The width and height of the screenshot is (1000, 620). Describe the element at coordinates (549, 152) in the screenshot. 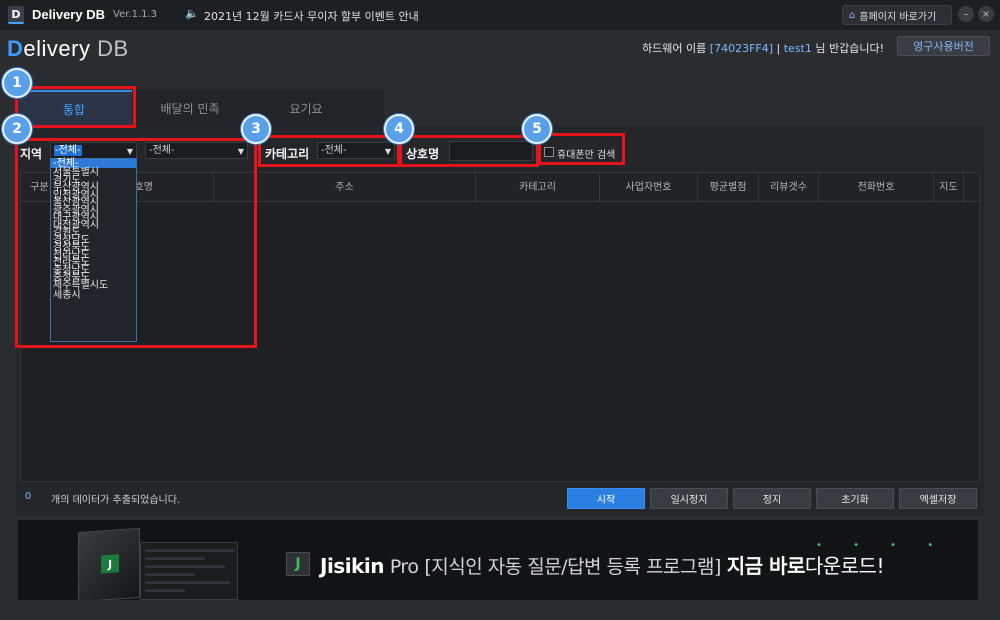

I see `phone-only-checkbox` at that location.